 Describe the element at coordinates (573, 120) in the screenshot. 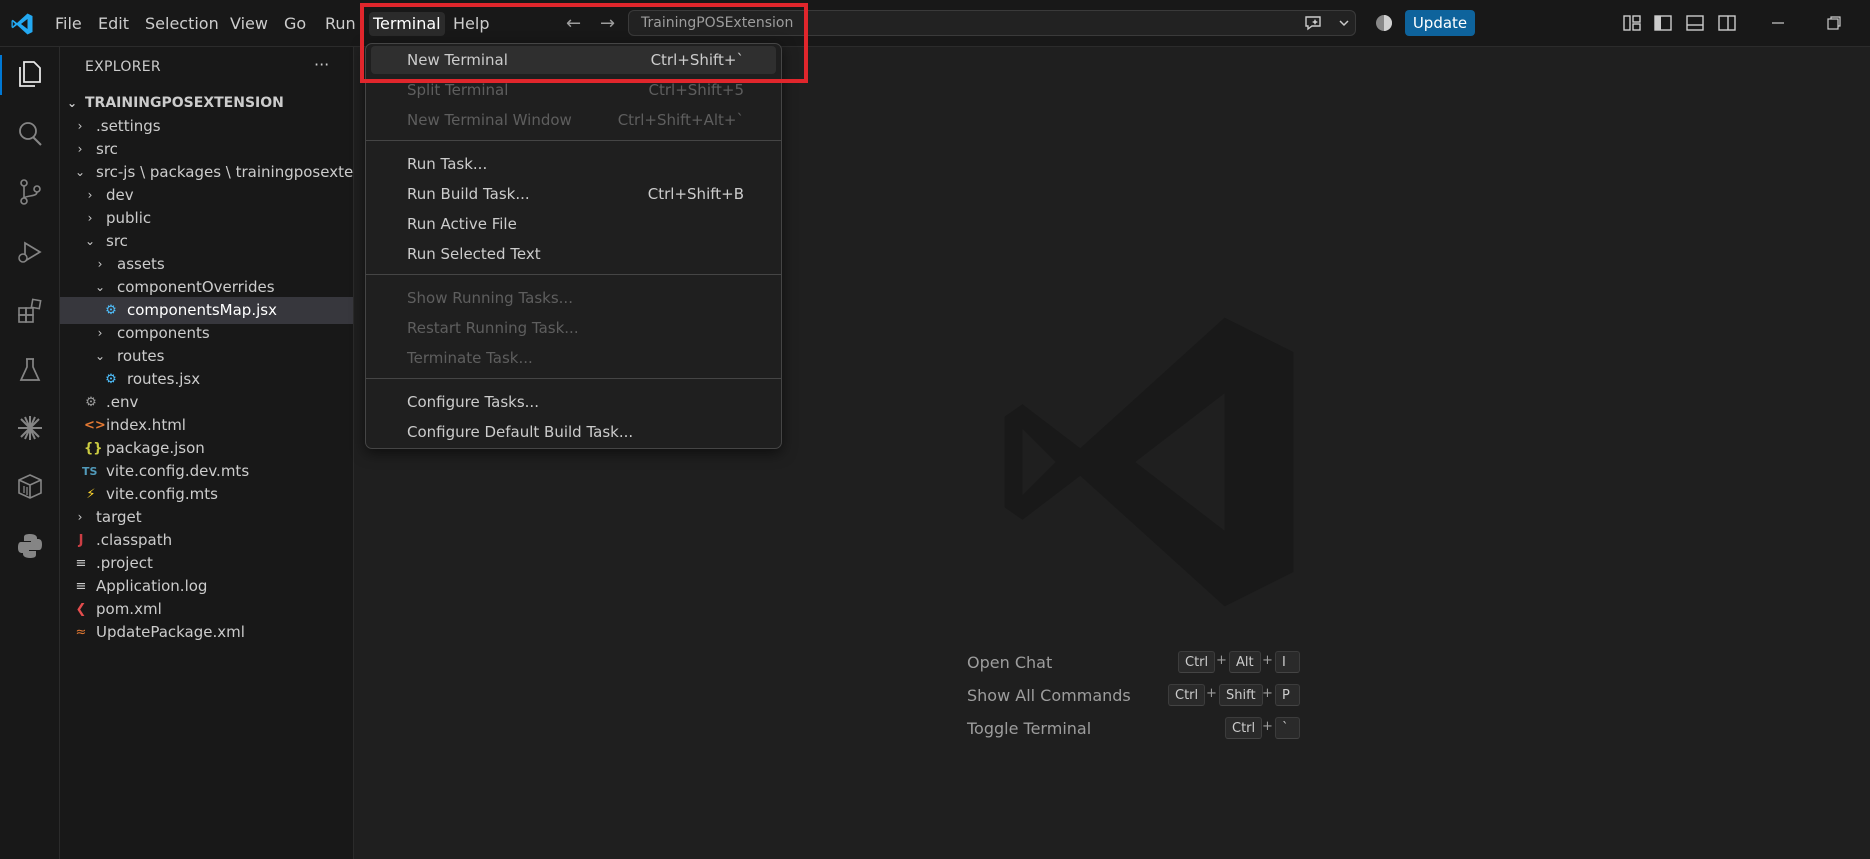

I see `menu-item-new-terminal-window: New Terminal Window Ctrl+Shift+Alt+`` at that location.